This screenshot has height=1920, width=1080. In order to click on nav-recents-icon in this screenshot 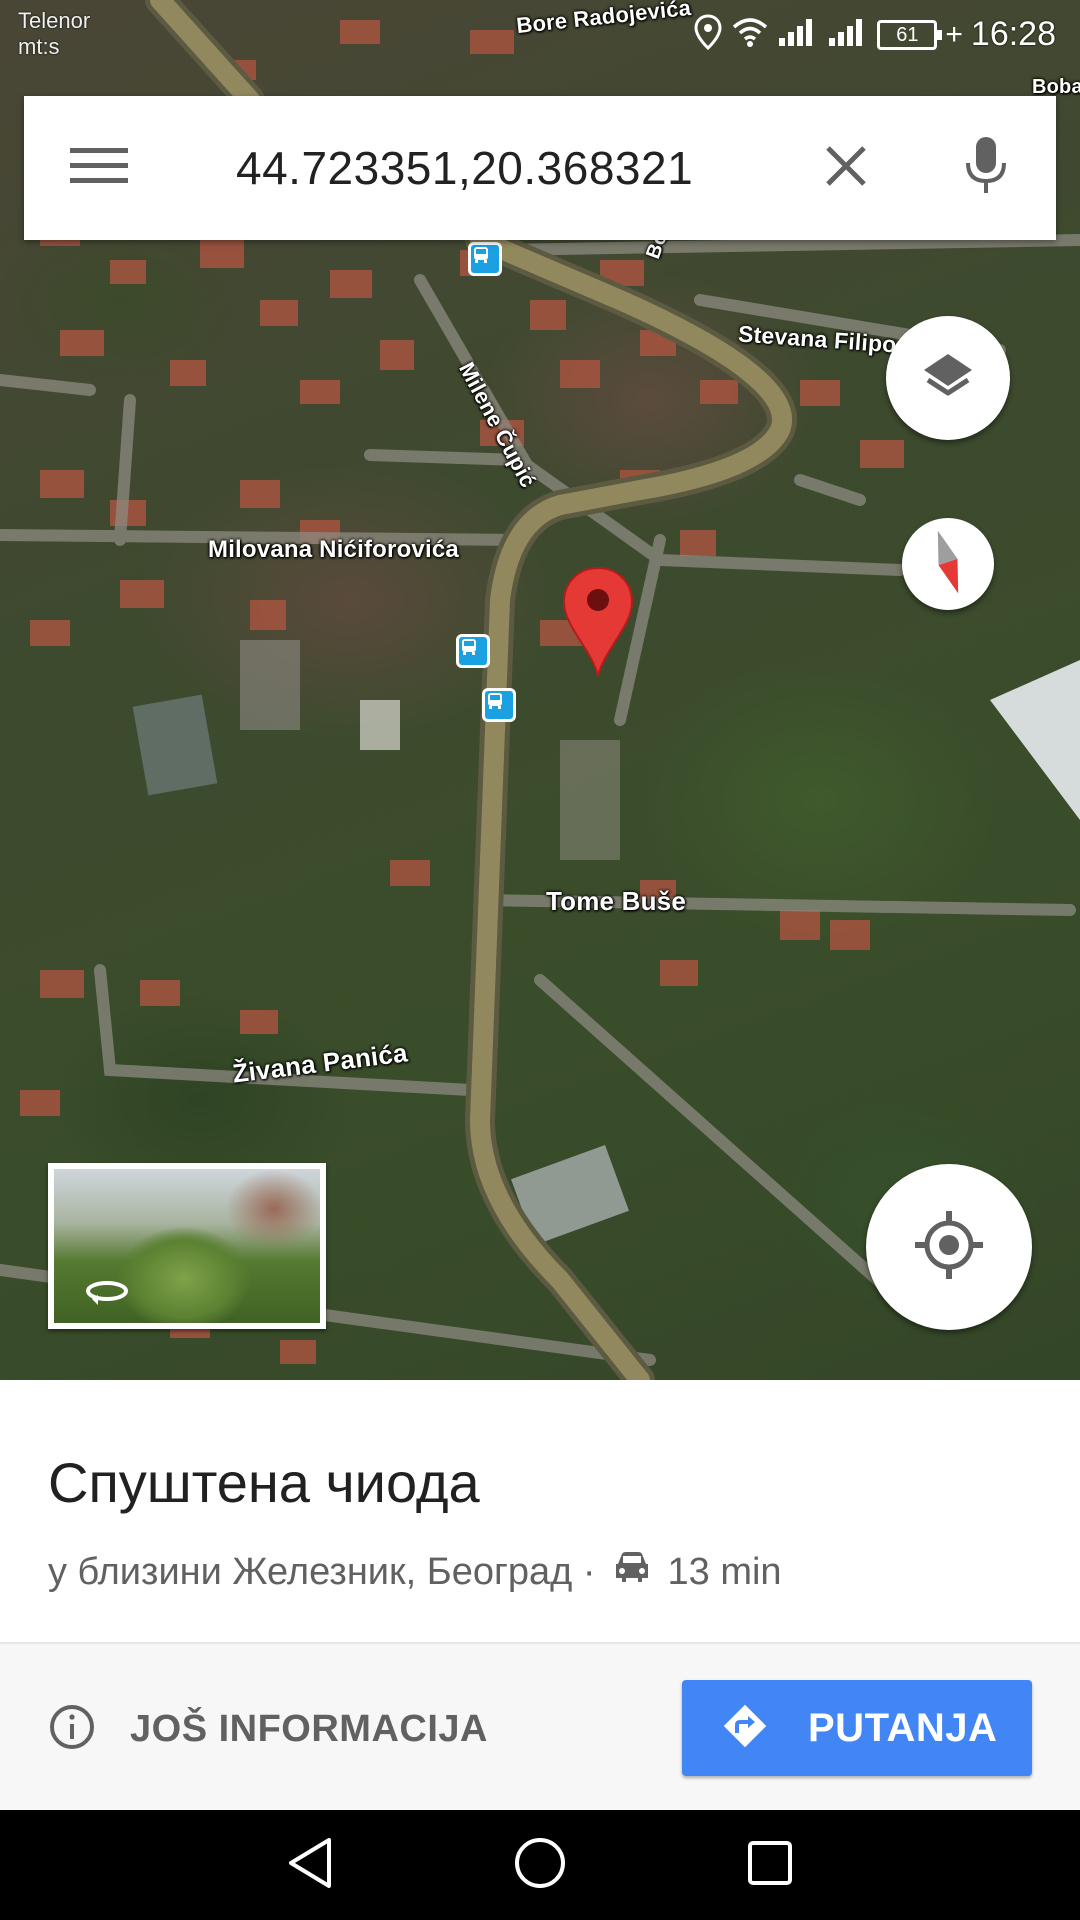, I will do `click(770, 1865)`.